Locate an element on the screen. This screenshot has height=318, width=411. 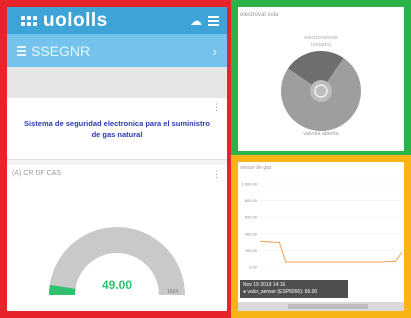
pie-chart is located at coordinates (321, 91).